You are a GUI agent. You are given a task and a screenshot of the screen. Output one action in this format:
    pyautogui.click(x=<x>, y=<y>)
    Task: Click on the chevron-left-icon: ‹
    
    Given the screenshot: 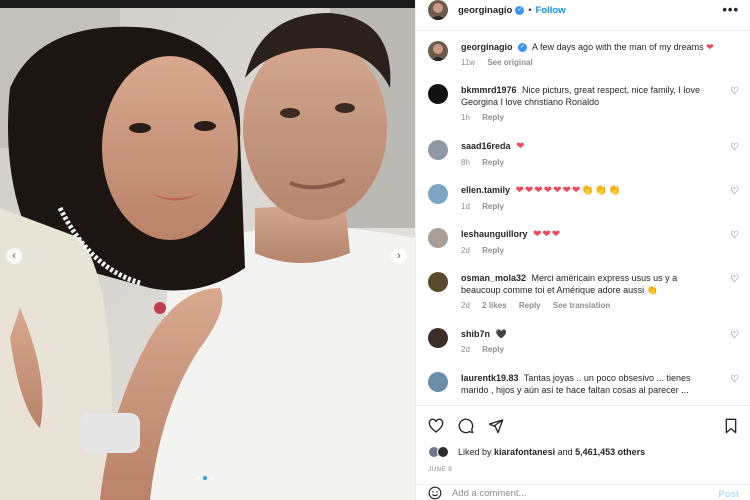 What is the action you would take?
    pyautogui.click(x=14, y=256)
    